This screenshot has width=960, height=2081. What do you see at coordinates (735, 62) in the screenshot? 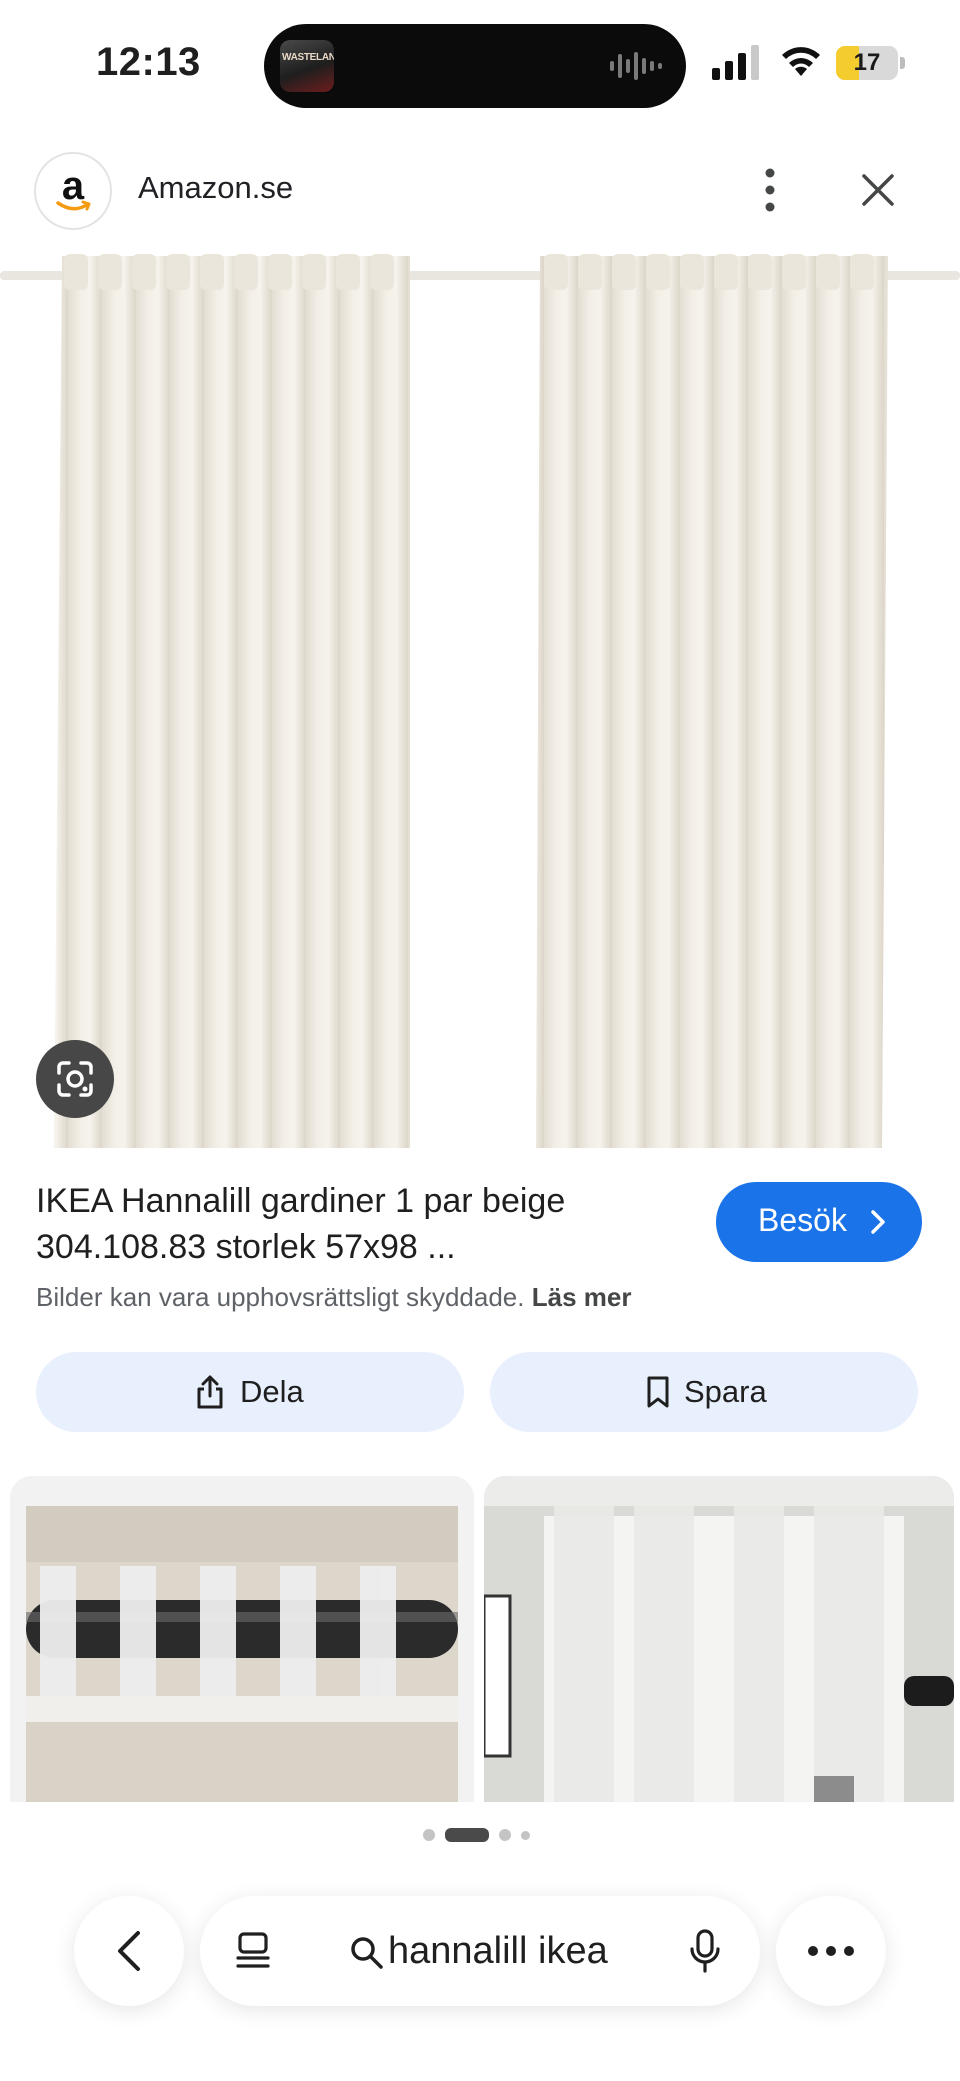
I see `cellular-signal-icon` at bounding box center [735, 62].